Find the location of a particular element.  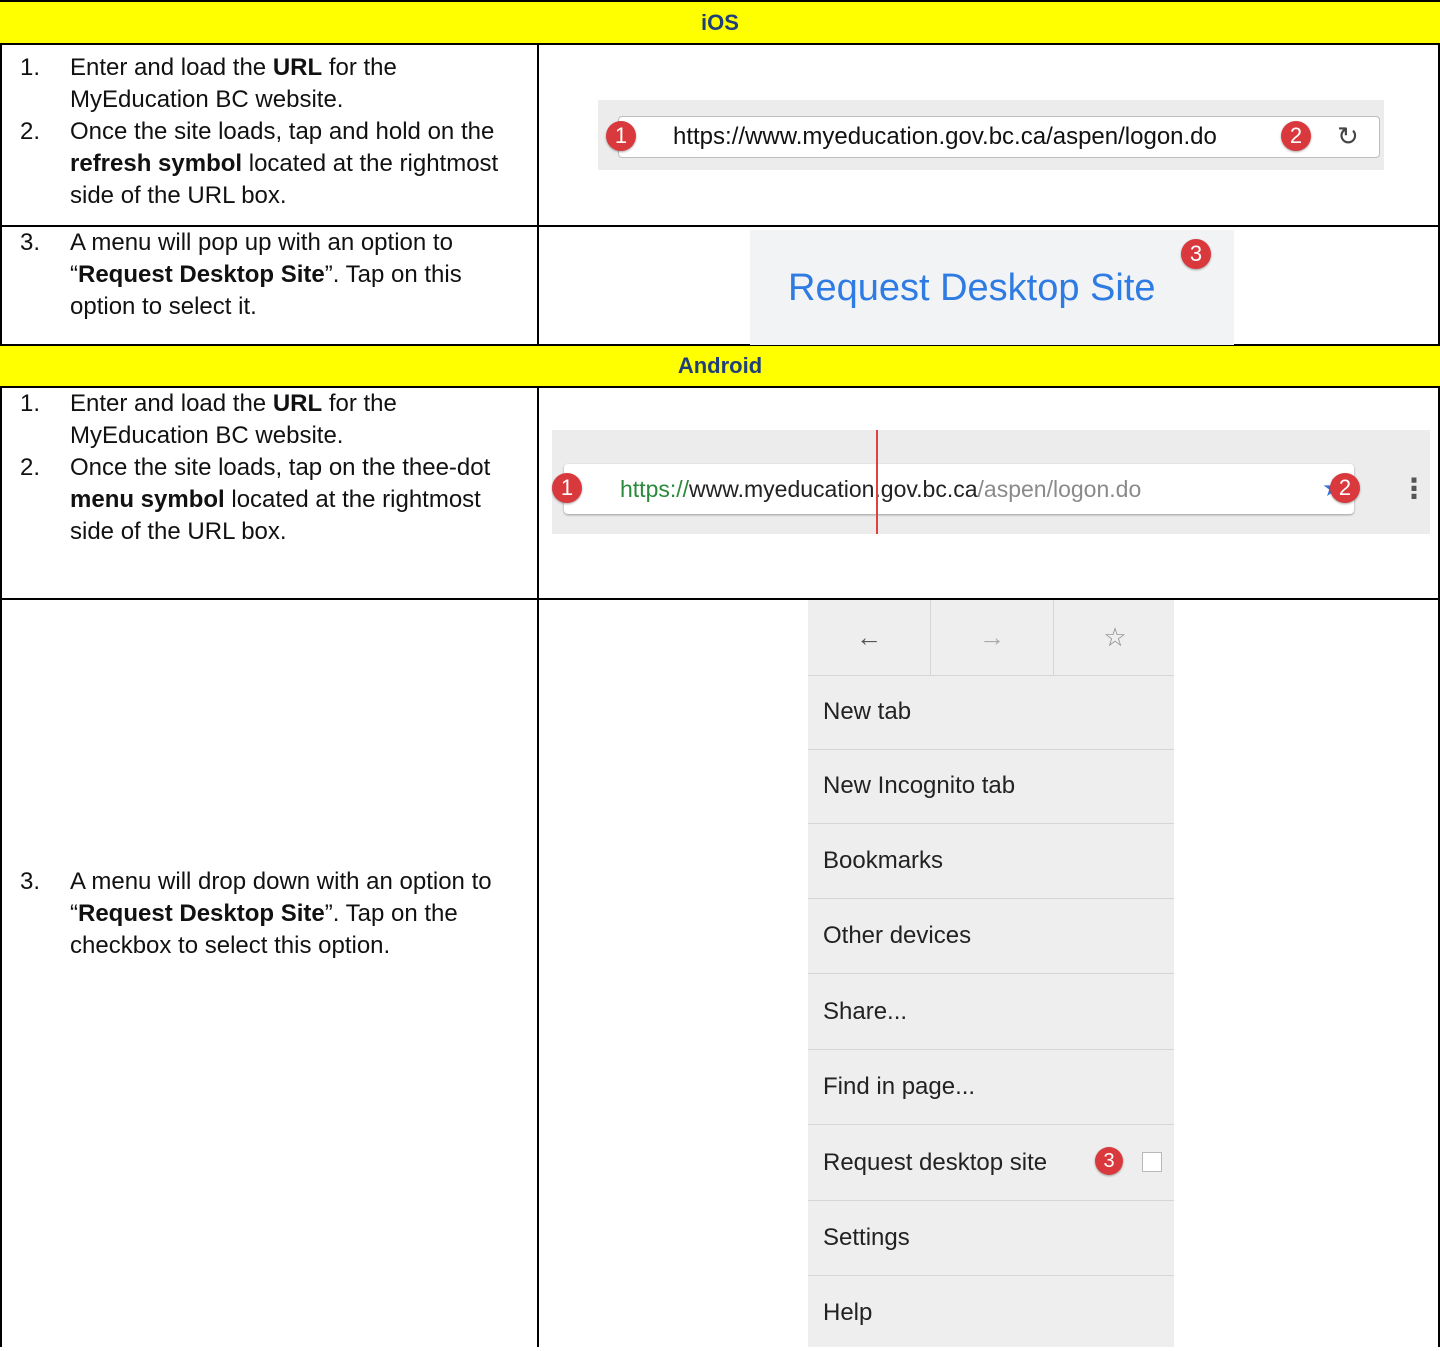

menu-item-label: Help is located at coordinates (848, 1312).